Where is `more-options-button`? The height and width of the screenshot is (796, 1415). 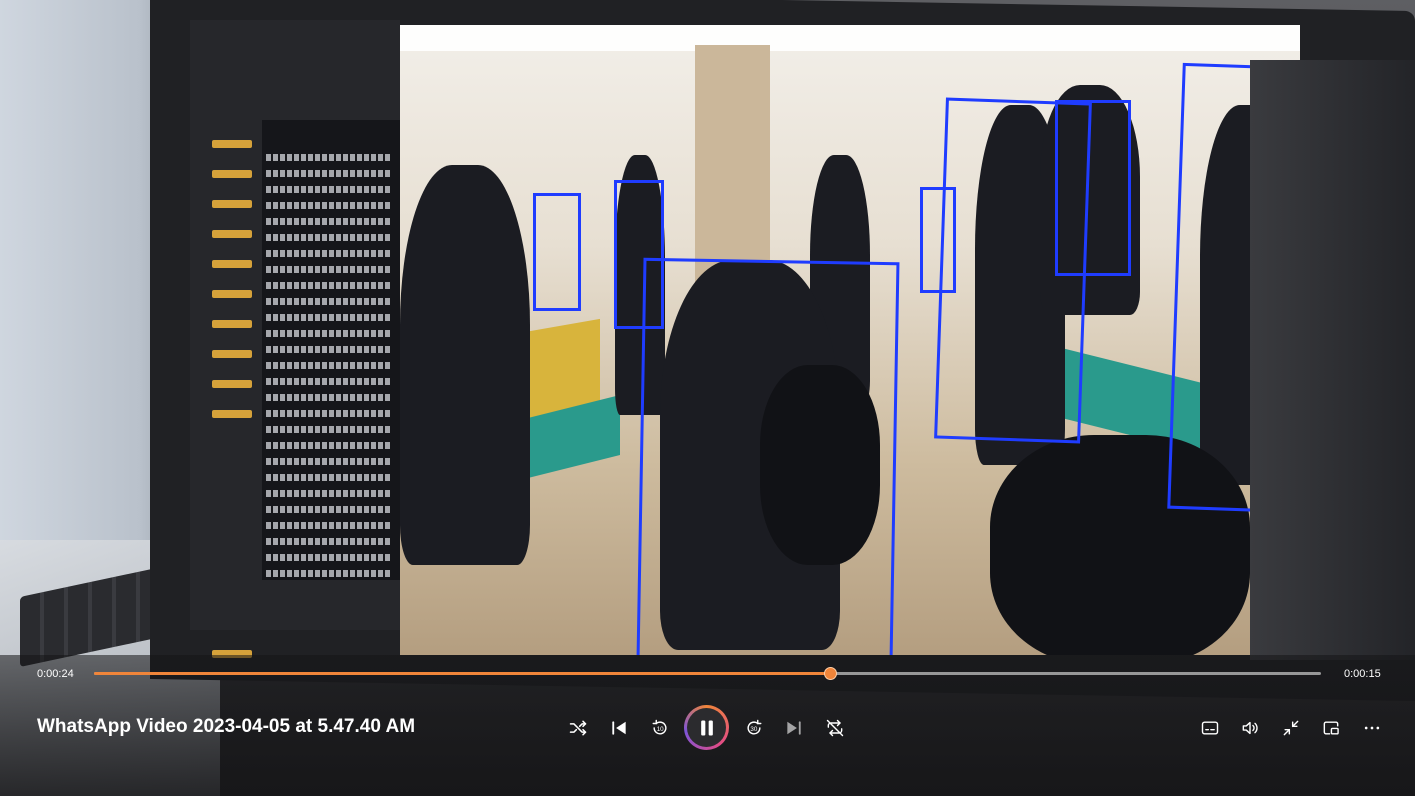 more-options-button is located at coordinates (1372, 728).